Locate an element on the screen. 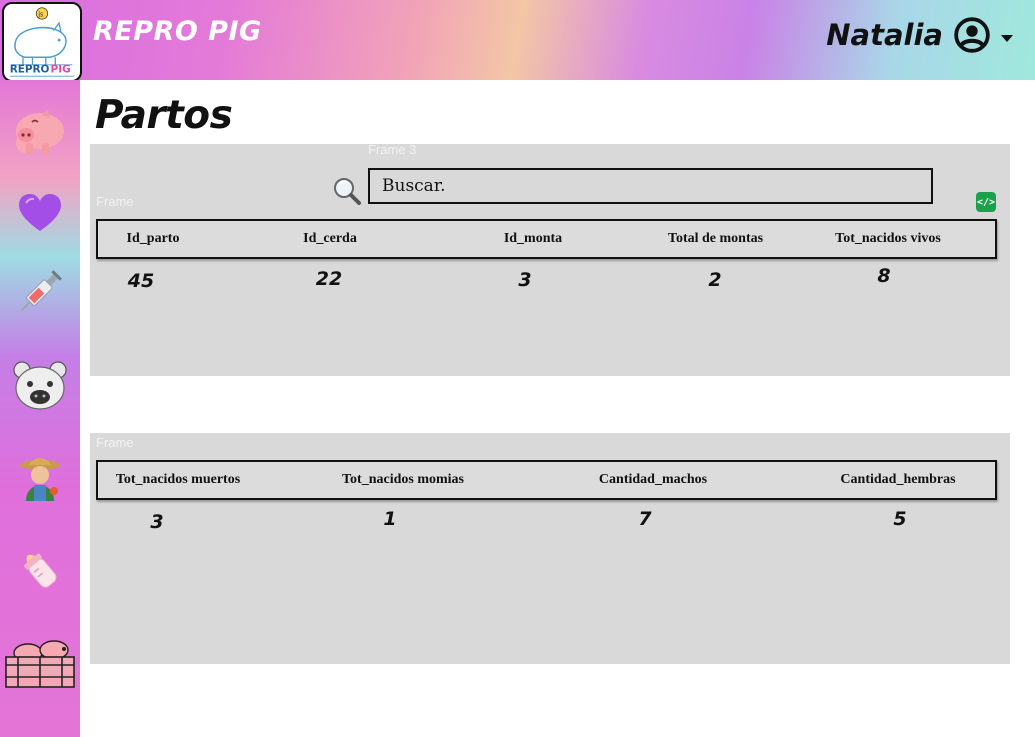  user-name: Natalia is located at coordinates (884, 35).